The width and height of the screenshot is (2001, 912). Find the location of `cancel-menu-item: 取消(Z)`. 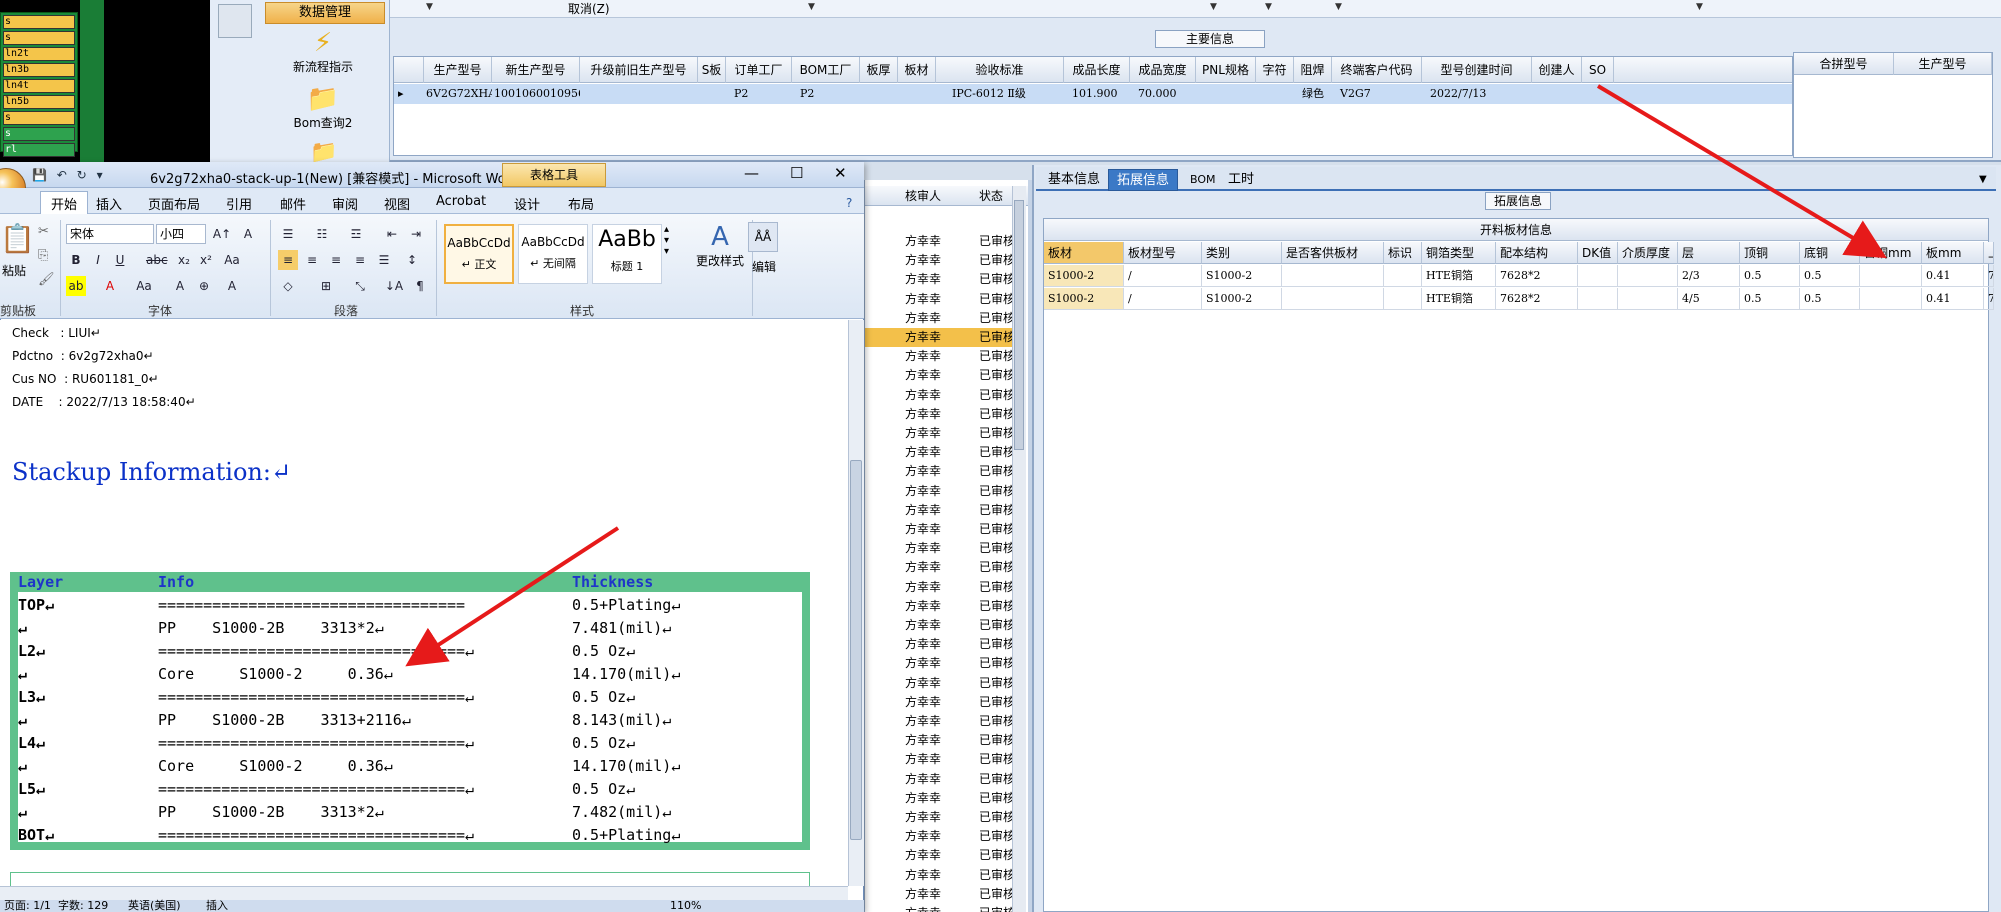

cancel-menu-item: 取消(Z) is located at coordinates (589, 8).